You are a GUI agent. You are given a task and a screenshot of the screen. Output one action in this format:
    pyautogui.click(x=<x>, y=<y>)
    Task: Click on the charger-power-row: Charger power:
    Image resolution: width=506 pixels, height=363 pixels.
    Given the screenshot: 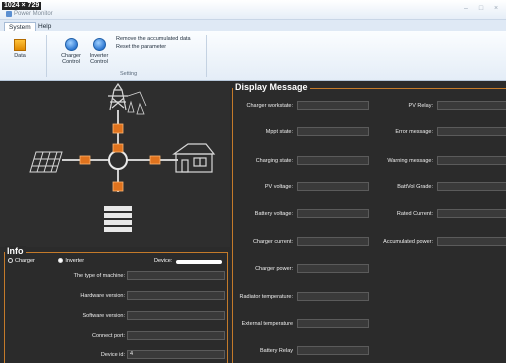 What is the action you would take?
    pyautogui.click(x=303, y=269)
    